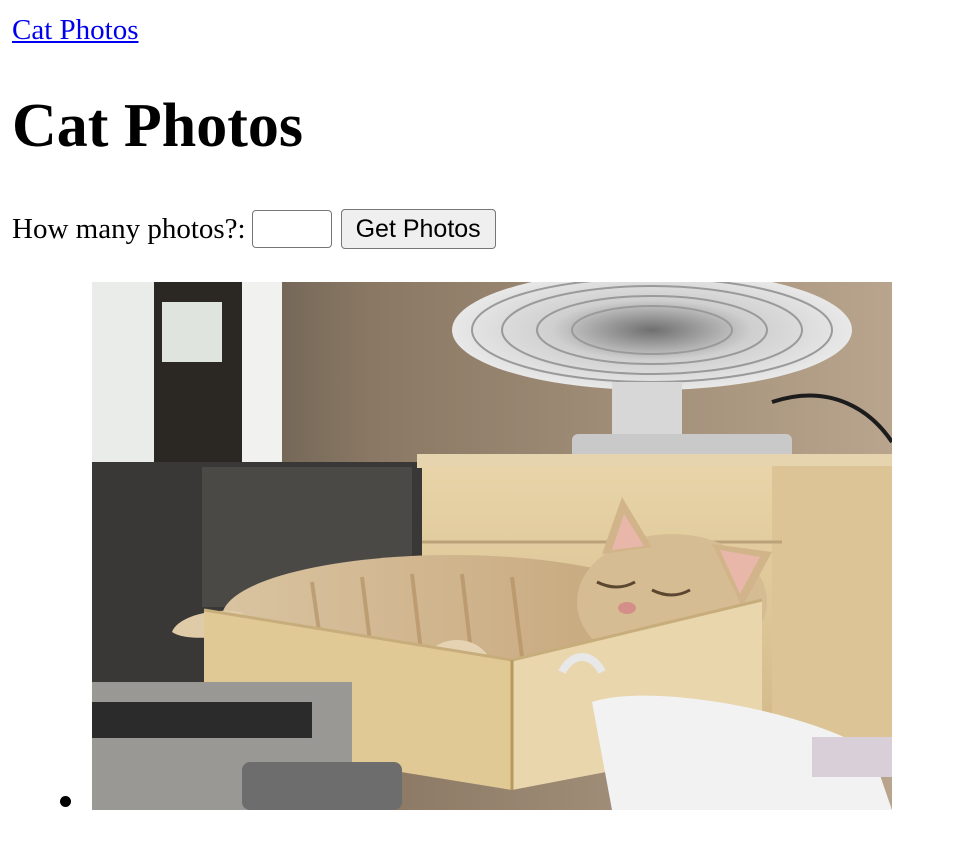  Describe the element at coordinates (418, 229) in the screenshot. I see `get-photos-button: Get Photos` at that location.